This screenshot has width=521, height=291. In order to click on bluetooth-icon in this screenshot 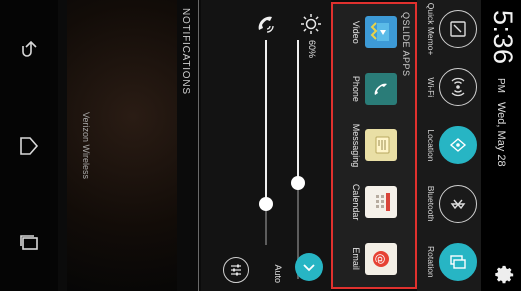, I will do `click(458, 203)`.